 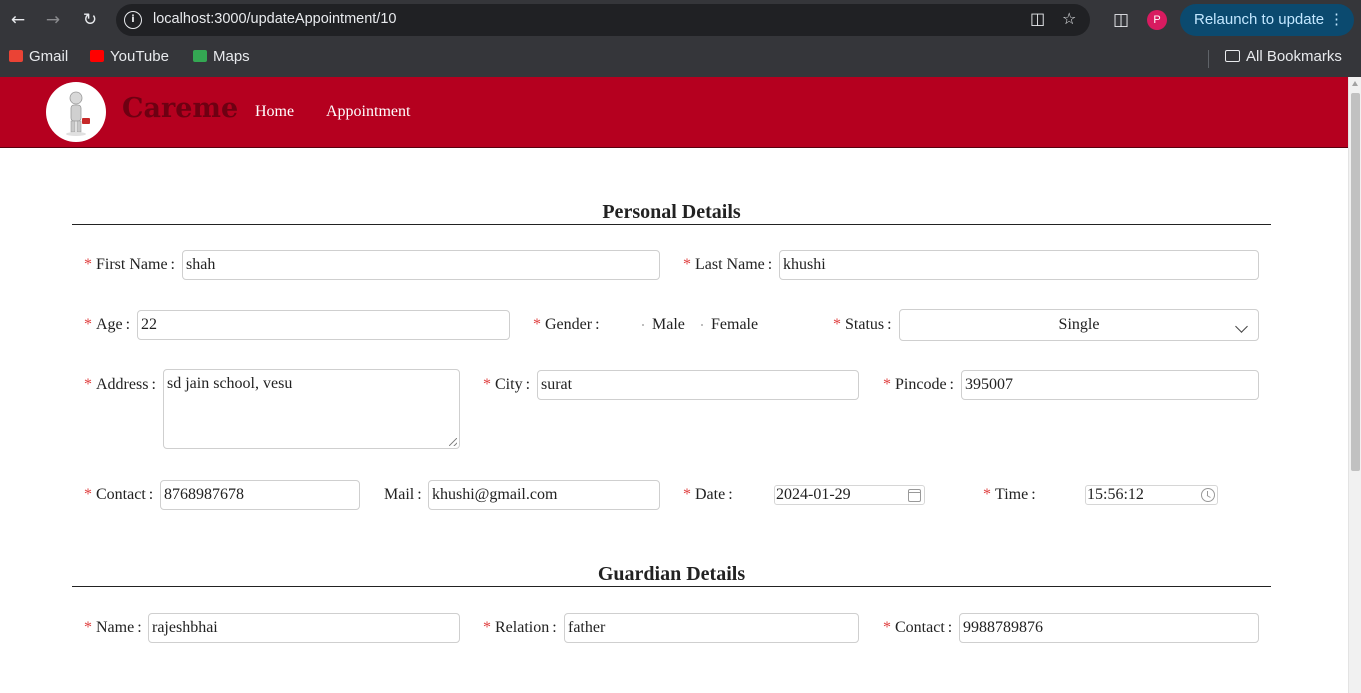 I want to click on status-selected-value: Single, so click(x=1079, y=324).